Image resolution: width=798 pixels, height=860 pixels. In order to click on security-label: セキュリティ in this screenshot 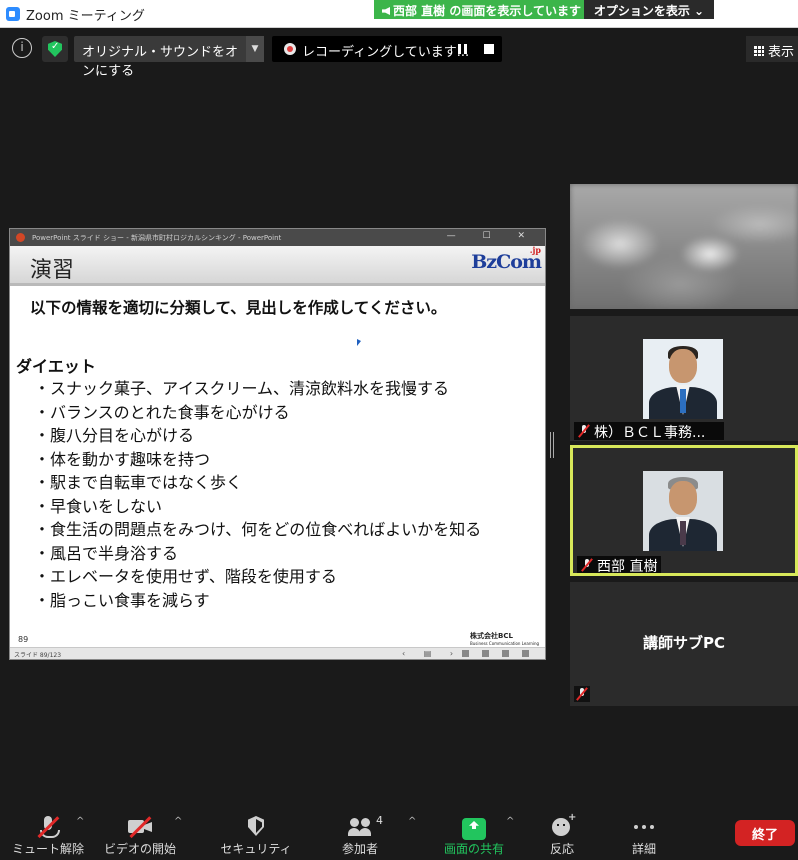, I will do `click(256, 849)`.